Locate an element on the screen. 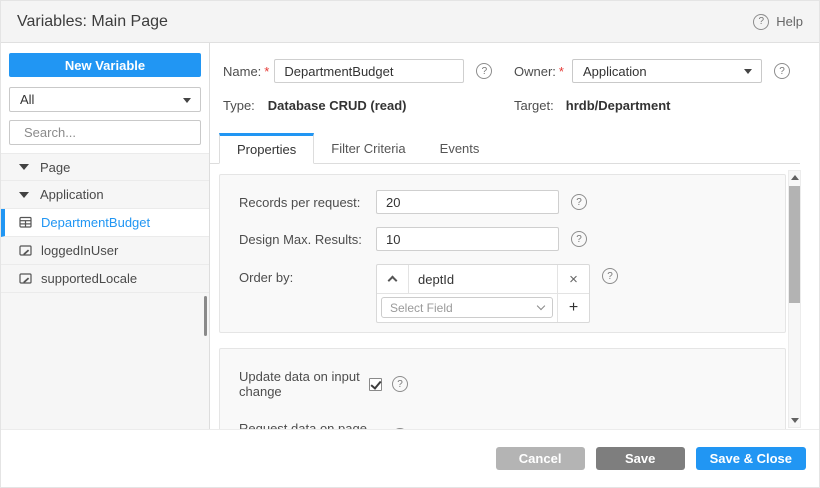 This screenshot has height=488, width=820. sidebar-scrollbar-thumb is located at coordinates (205, 316).